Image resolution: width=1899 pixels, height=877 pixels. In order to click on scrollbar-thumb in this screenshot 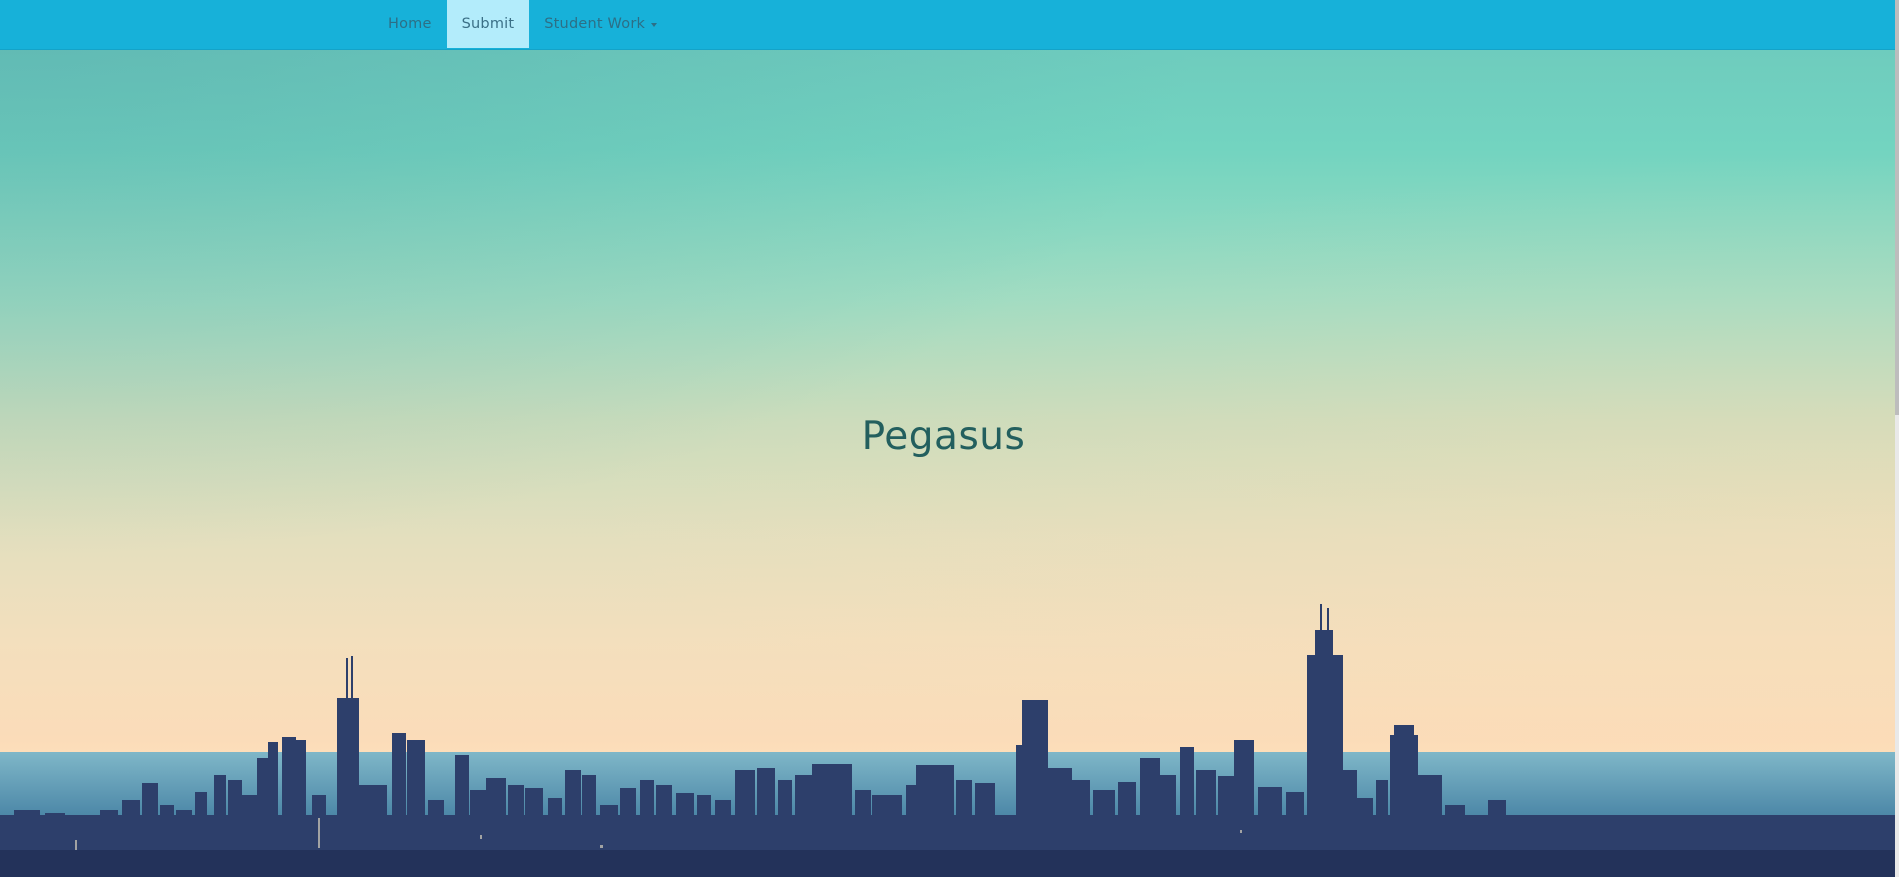, I will do `click(1897, 207)`.